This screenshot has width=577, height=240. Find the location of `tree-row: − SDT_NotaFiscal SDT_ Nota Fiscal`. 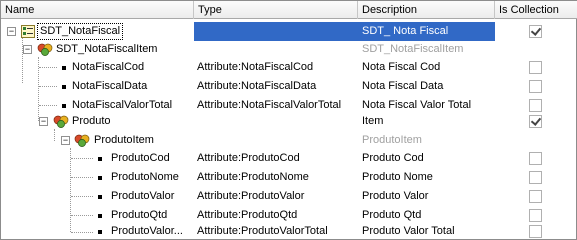

tree-row: − SDT_NotaFiscal SDT_ Nota Fiscal is located at coordinates (288, 31).